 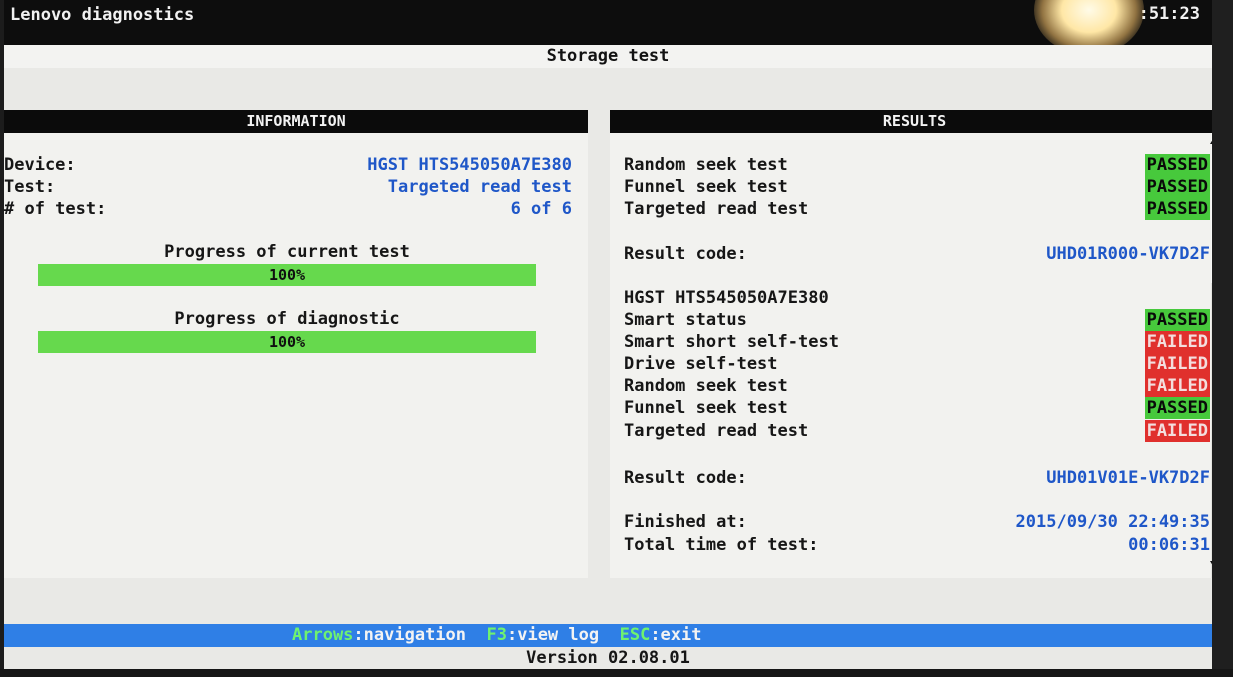 I want to click on progress-diagnostic-bar: 100%, so click(x=287, y=342).